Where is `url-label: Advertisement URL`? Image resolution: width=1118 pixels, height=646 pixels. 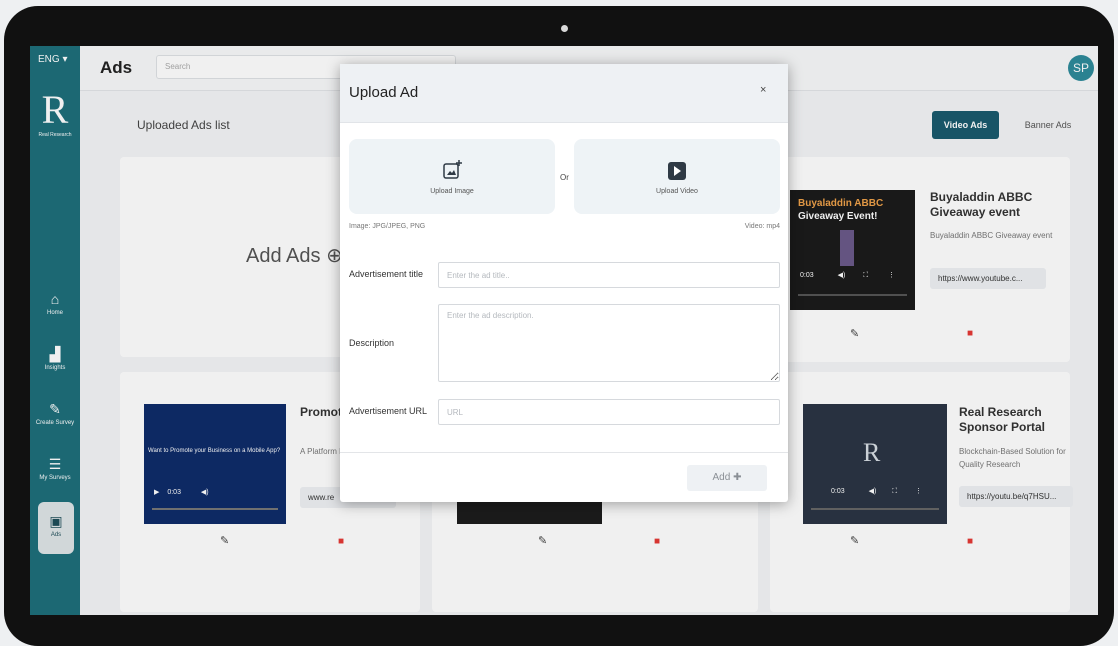 url-label: Advertisement URL is located at coordinates (388, 411).